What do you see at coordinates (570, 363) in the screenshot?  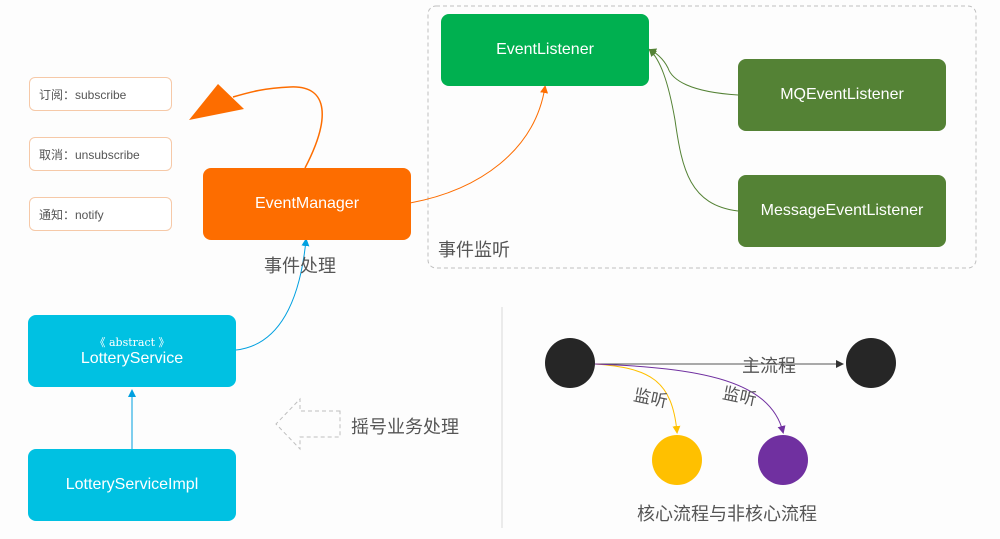 I see `start-node` at bounding box center [570, 363].